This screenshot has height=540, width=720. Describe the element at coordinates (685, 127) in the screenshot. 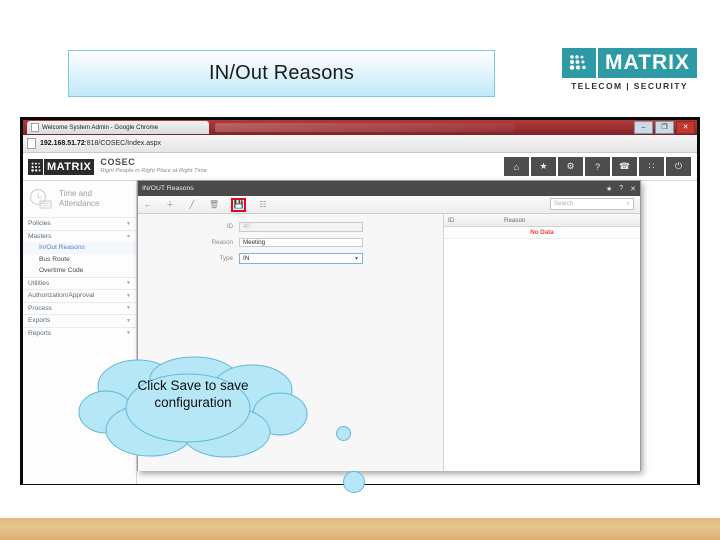

I see `close-button: ✕` at that location.